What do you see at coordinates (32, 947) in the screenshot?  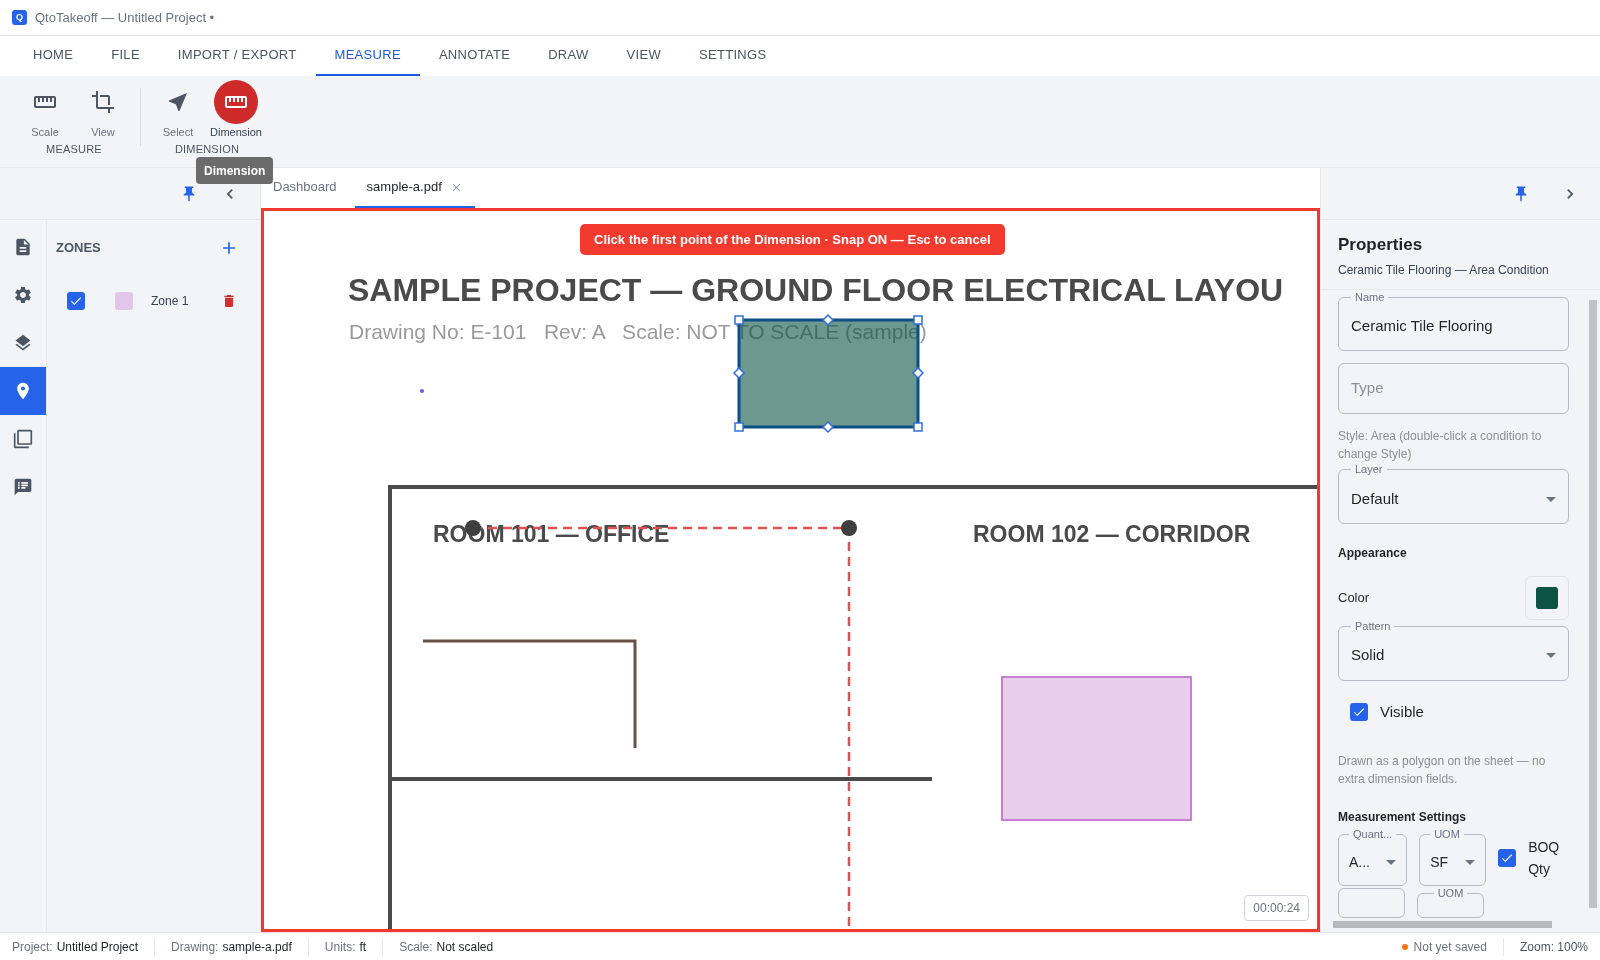 I see `status-label: Project:` at bounding box center [32, 947].